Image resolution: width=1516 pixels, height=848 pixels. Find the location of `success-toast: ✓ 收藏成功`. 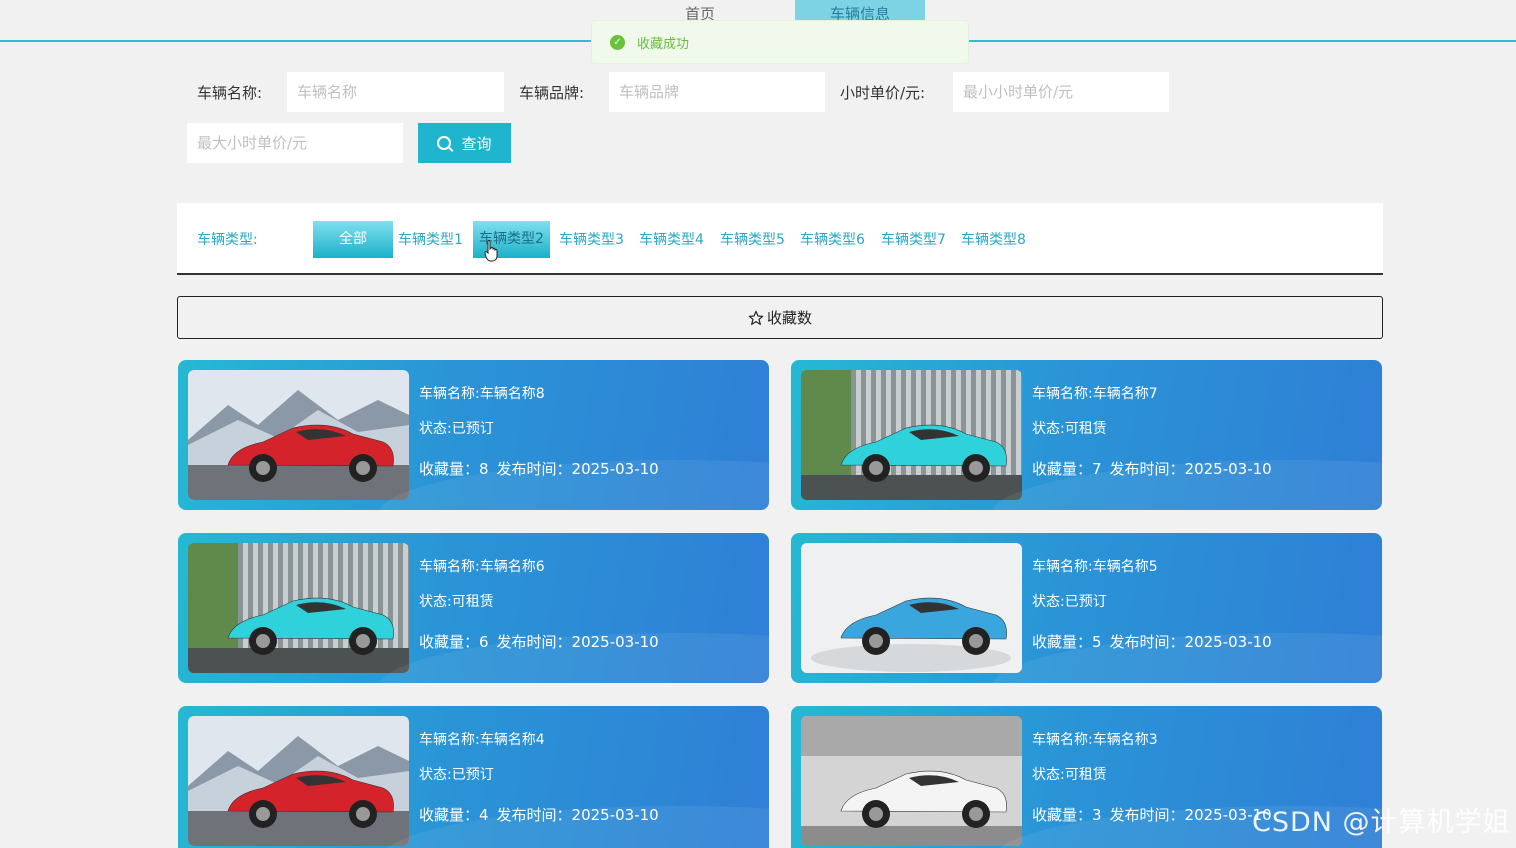

success-toast: ✓ 收藏成功 is located at coordinates (780, 42).